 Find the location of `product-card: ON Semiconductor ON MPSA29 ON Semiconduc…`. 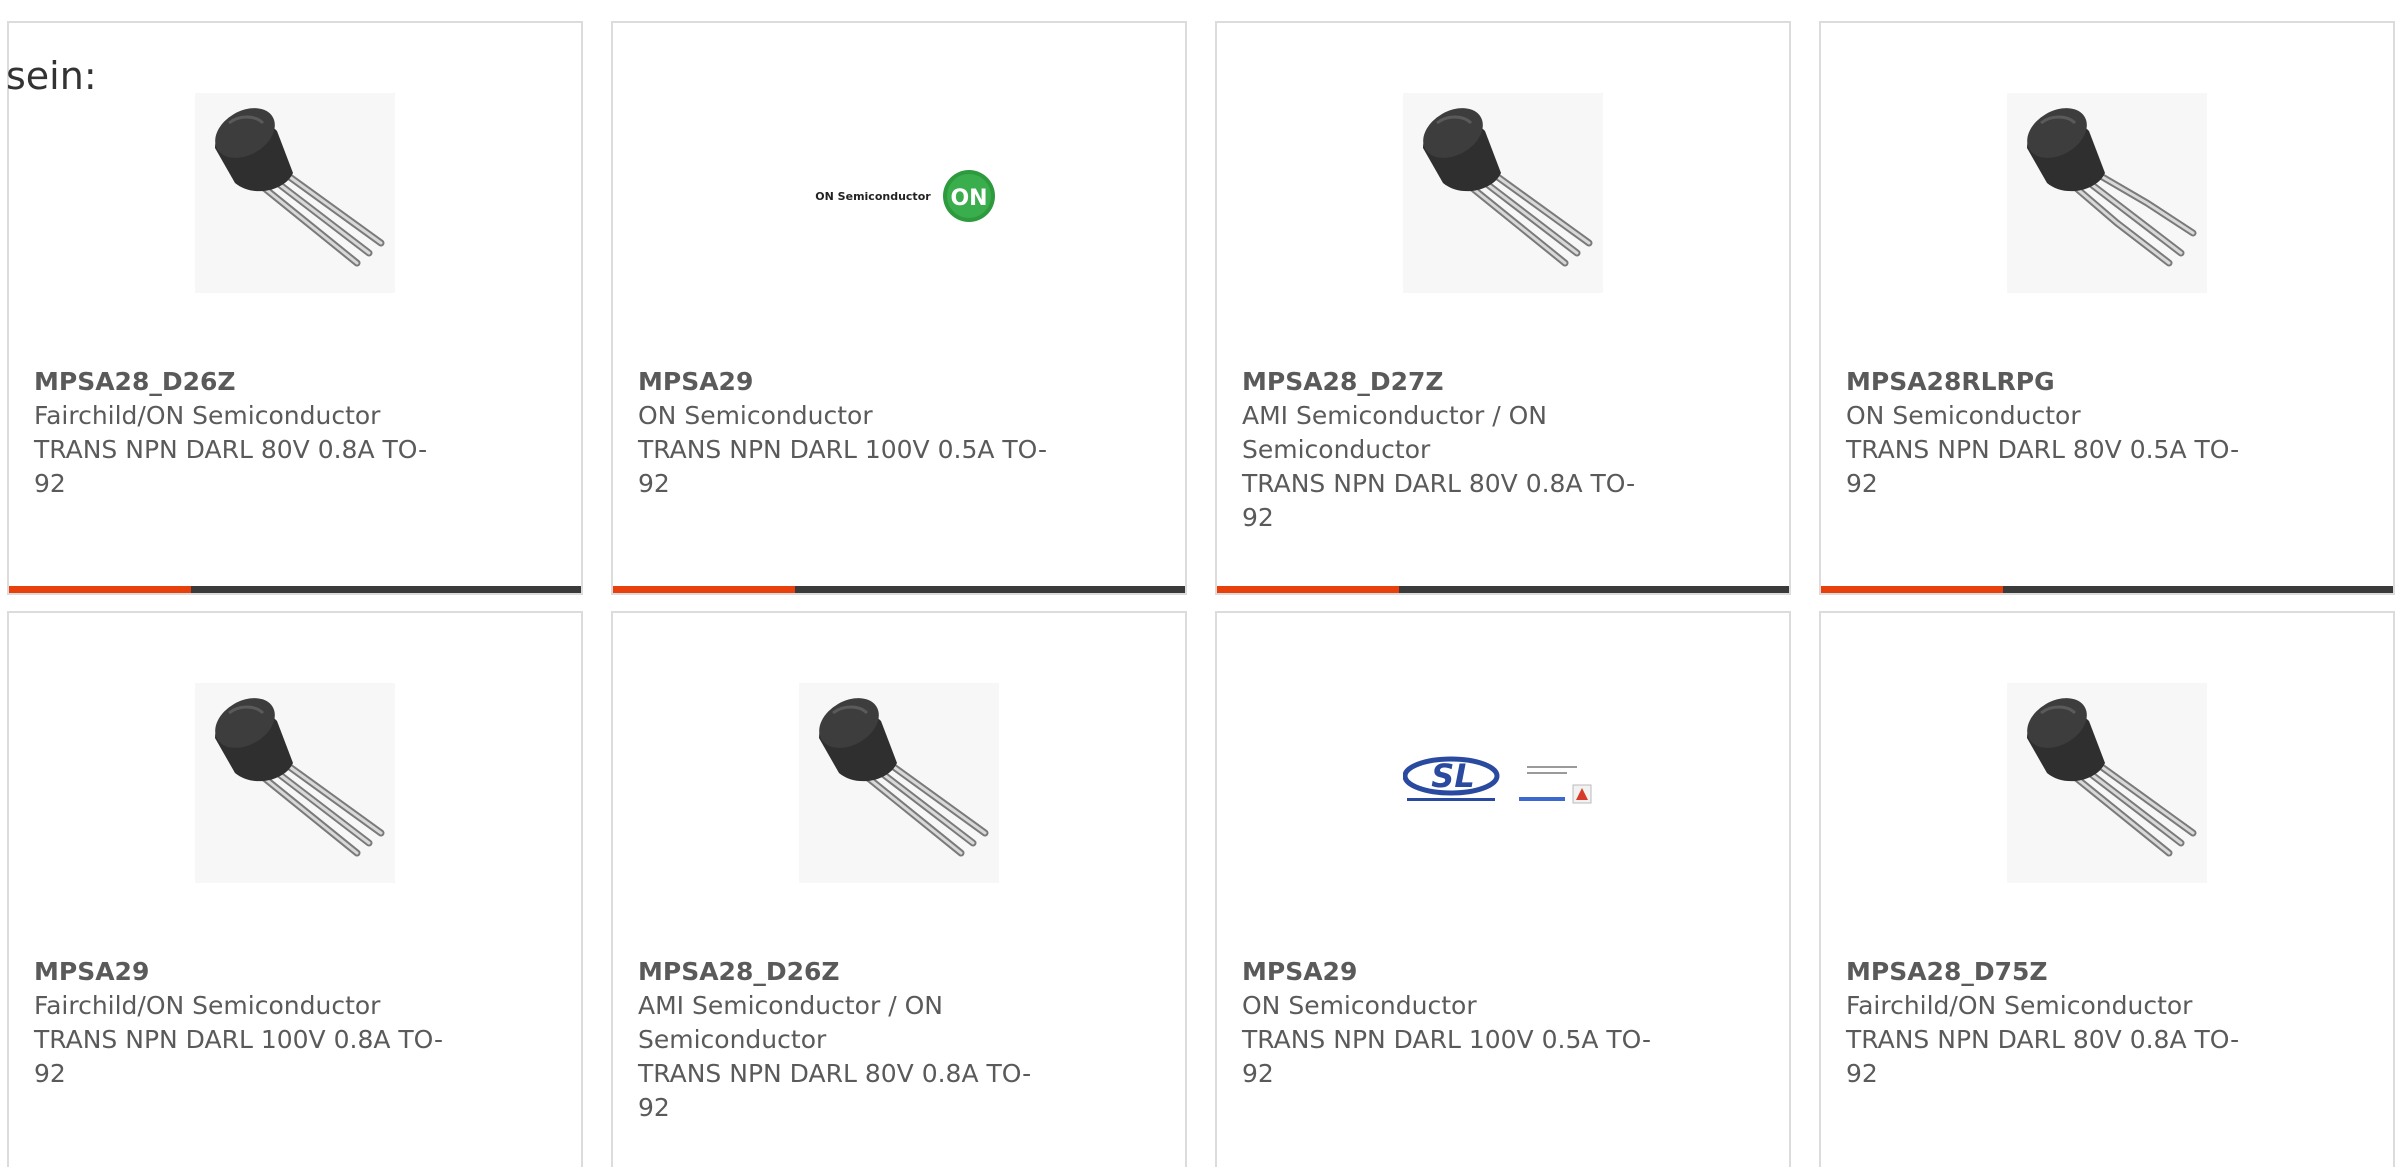

product-card: ON Semiconductor ON MPSA29 ON Semiconduc… is located at coordinates (899, 308).